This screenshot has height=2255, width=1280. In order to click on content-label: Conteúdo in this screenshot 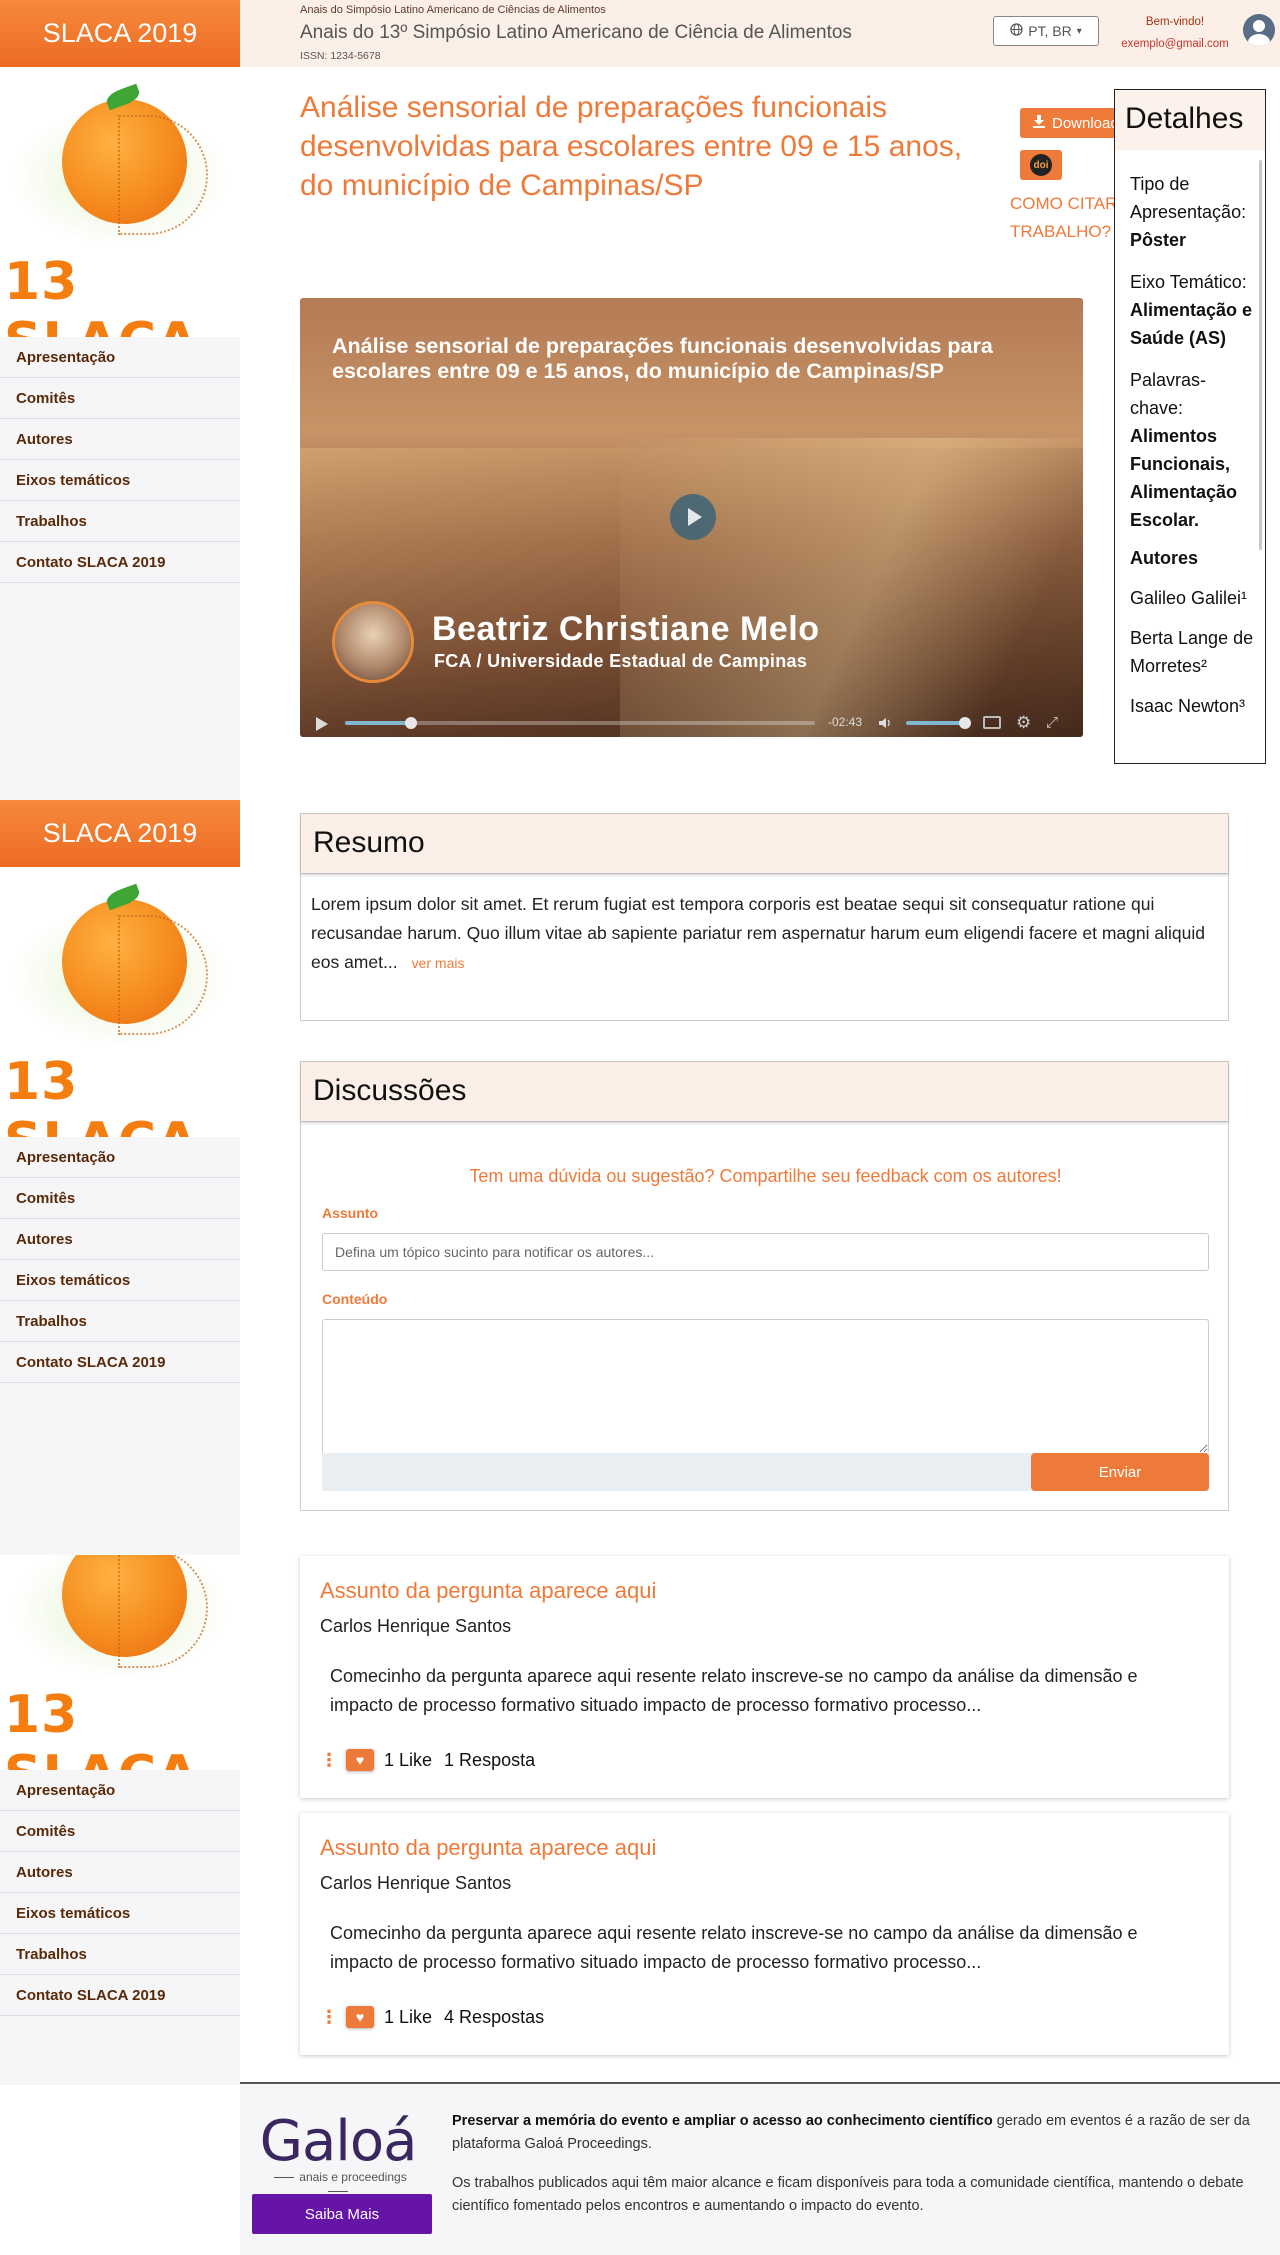, I will do `click(355, 1299)`.